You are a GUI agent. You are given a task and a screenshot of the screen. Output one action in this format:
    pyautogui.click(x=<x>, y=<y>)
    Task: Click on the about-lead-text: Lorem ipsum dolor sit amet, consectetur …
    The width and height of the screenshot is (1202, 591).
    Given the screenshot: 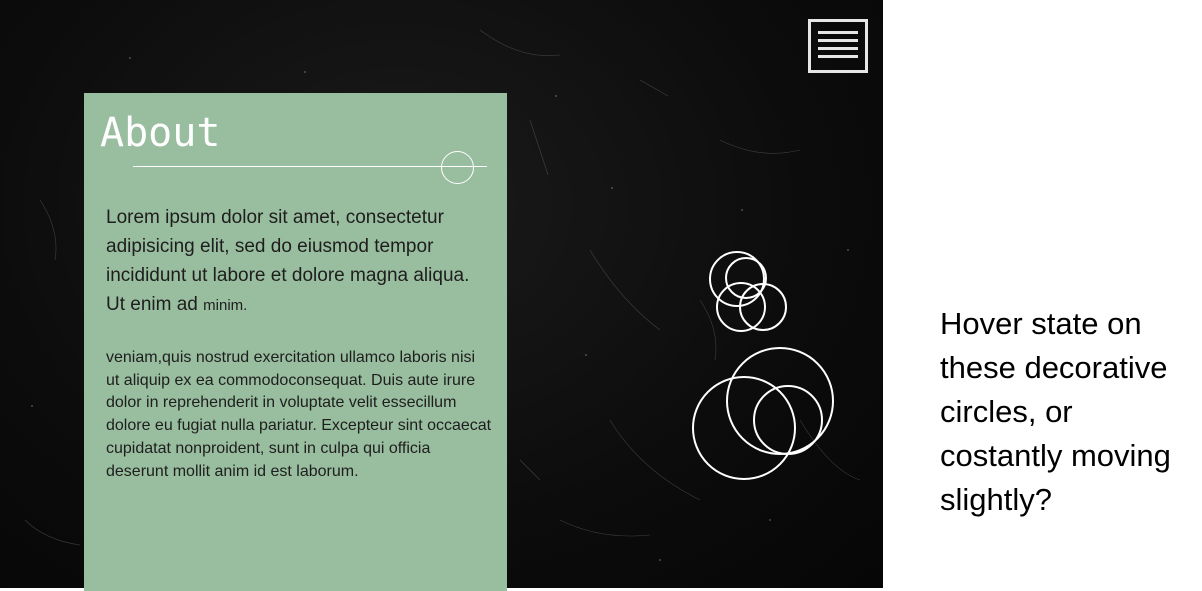 What is the action you would take?
    pyautogui.click(x=288, y=261)
    